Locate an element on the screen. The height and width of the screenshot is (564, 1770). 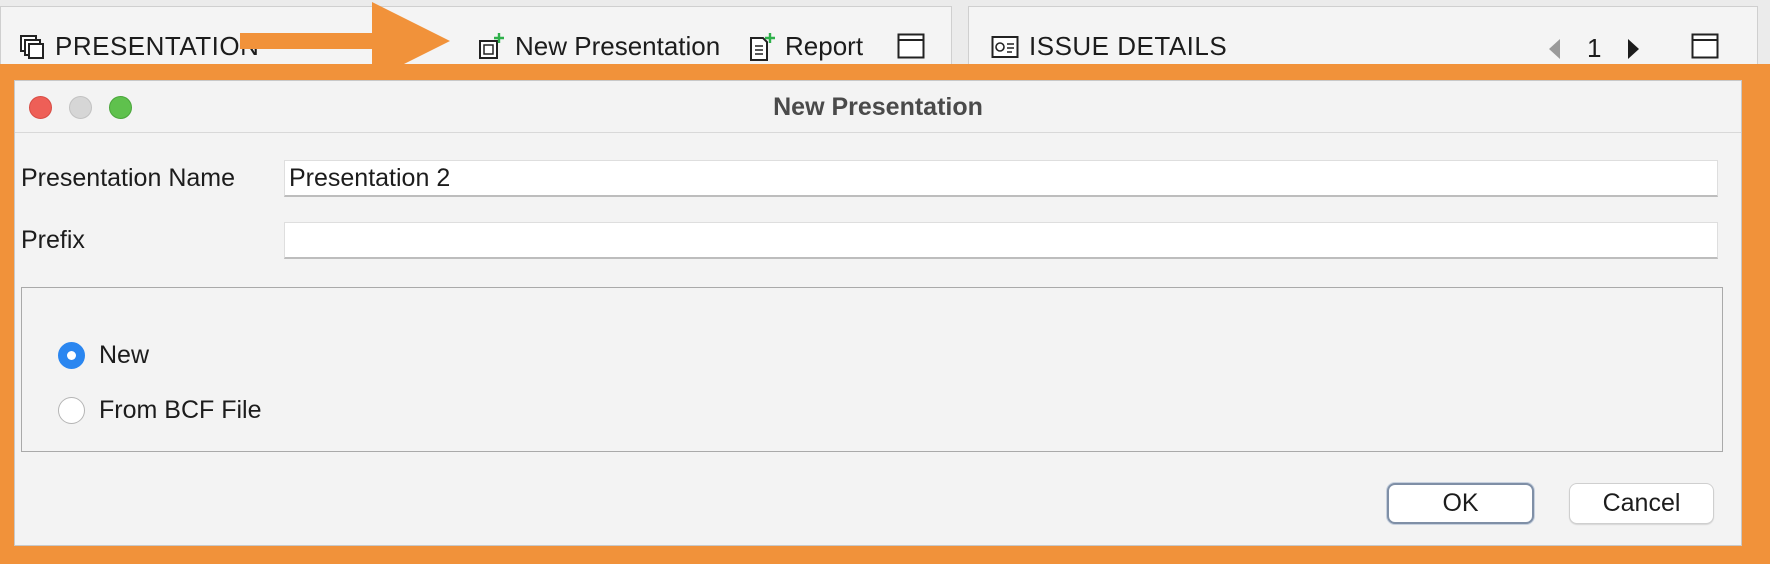
prefix-input is located at coordinates (1001, 240).